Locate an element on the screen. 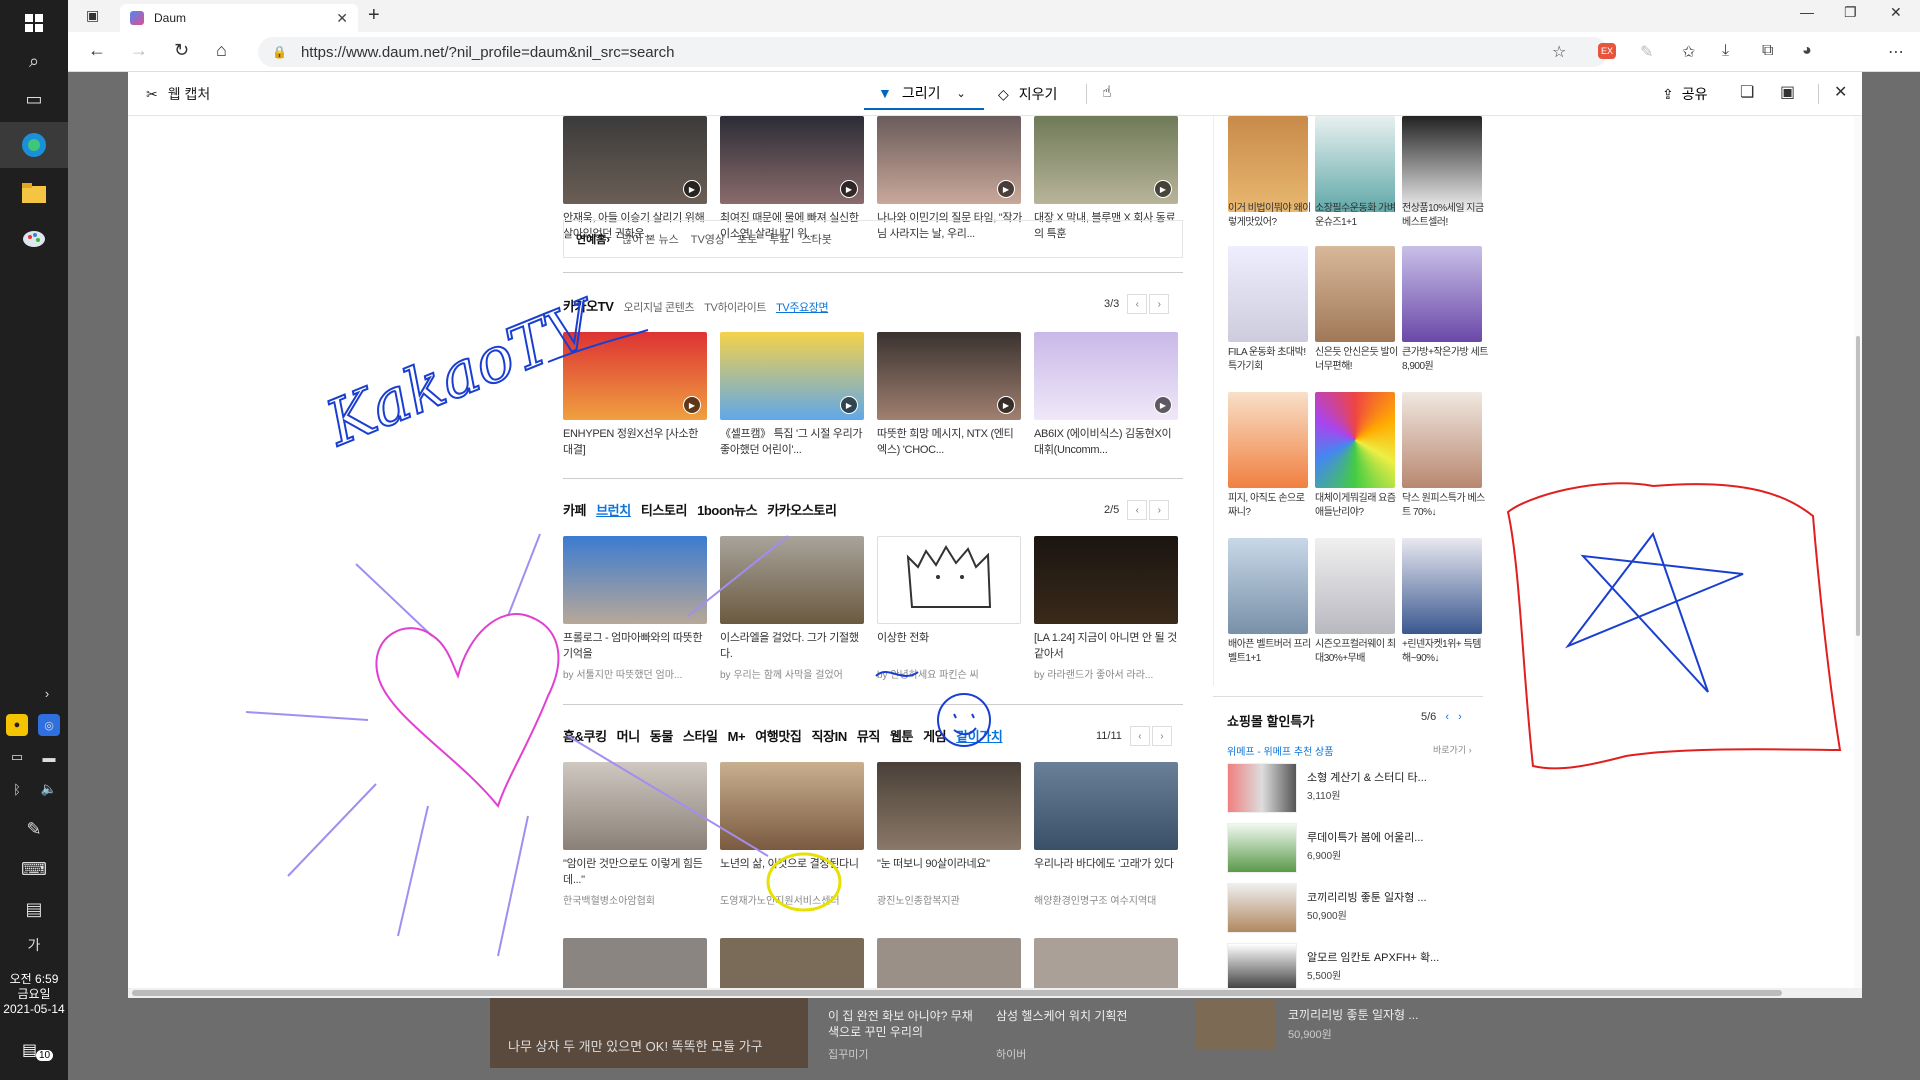  shop-caption: 대체이게뭐길래 요즘애들난리야? is located at coordinates (1358, 506).